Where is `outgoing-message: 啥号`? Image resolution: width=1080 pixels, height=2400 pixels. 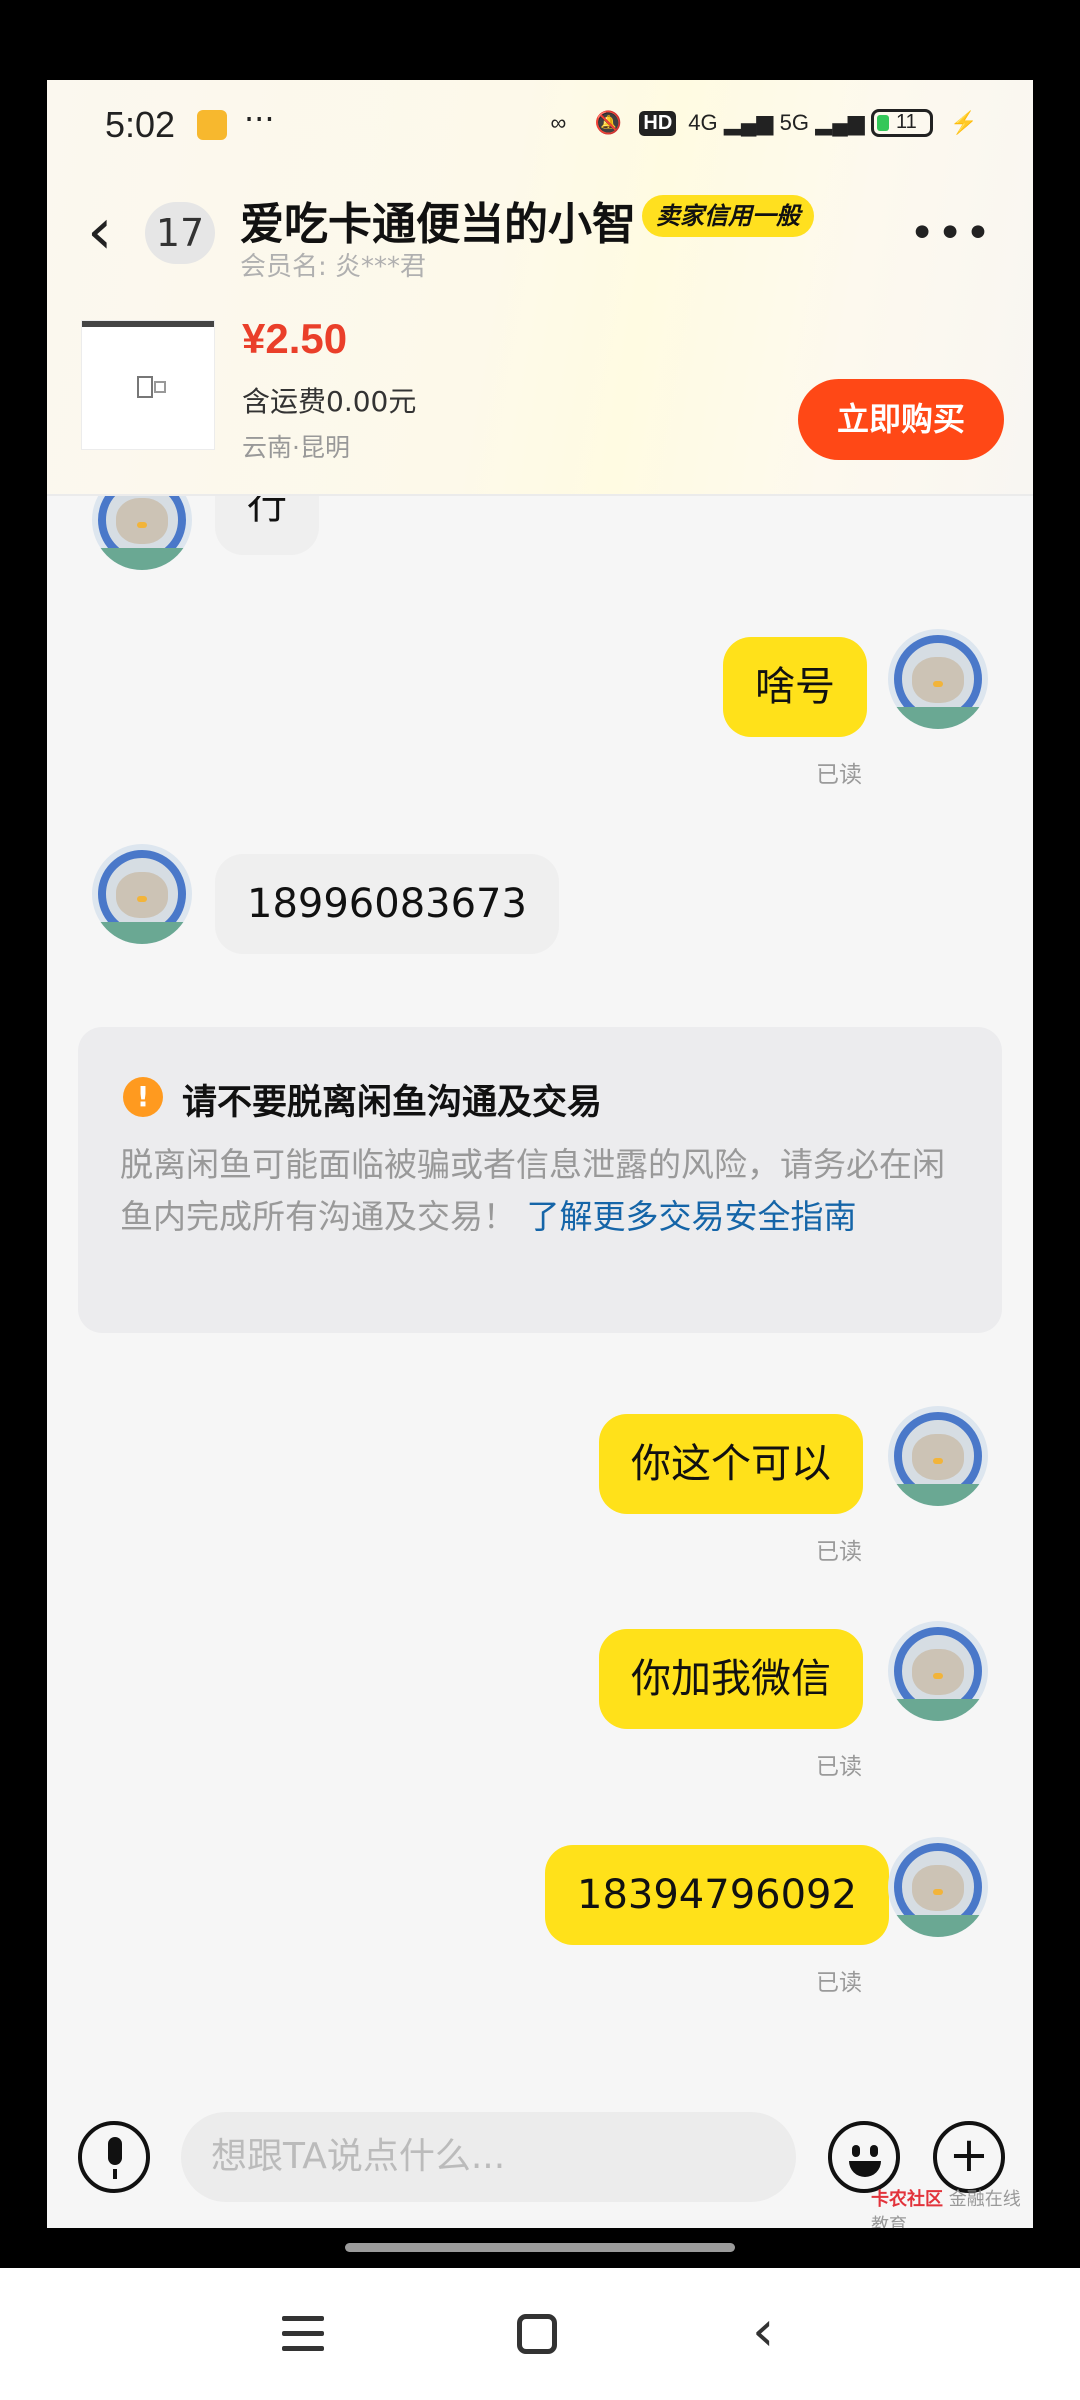 outgoing-message: 啥号 is located at coordinates (795, 687).